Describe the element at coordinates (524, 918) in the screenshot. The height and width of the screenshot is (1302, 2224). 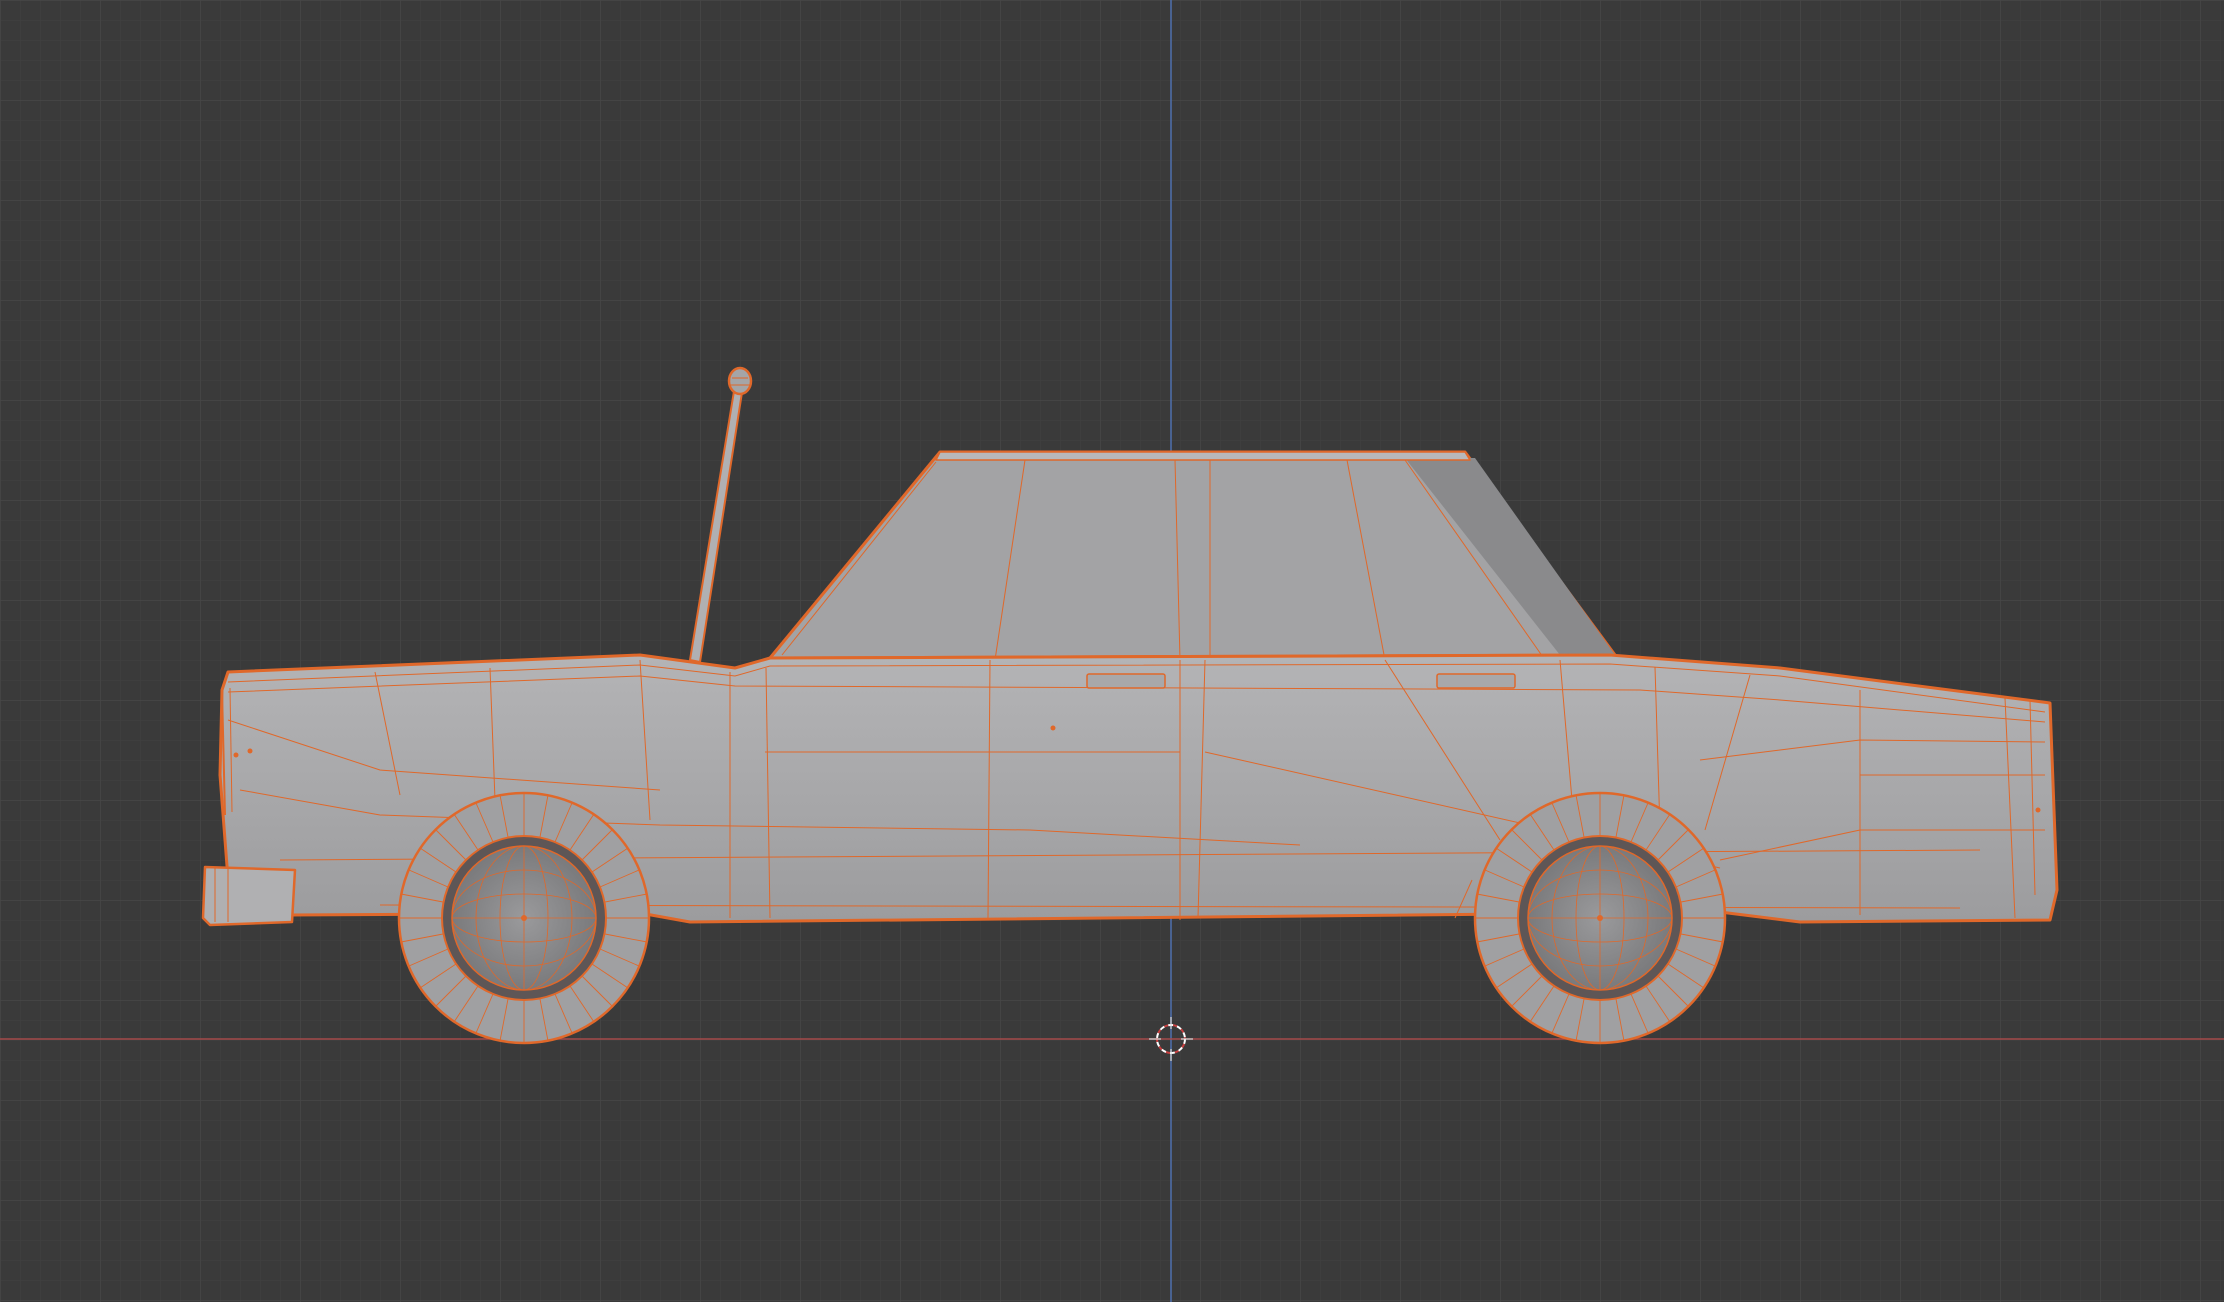
I see `front-wheel` at that location.